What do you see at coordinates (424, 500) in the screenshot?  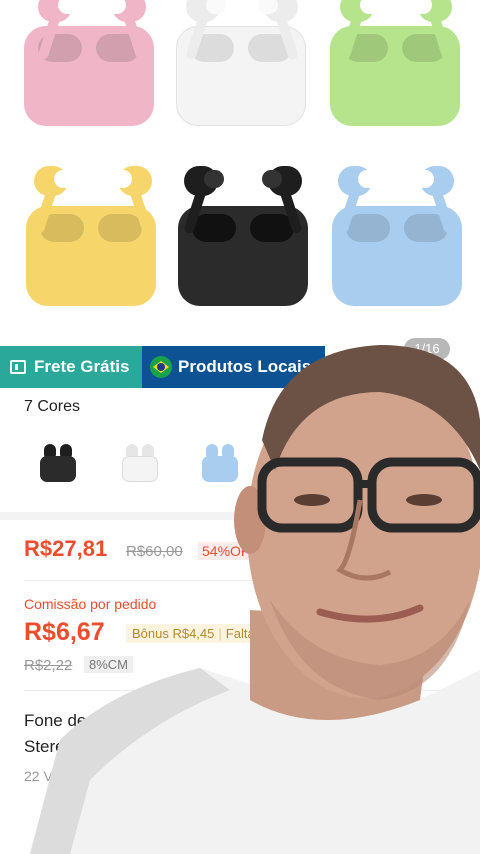 I see `presenter-eye-right` at bounding box center [424, 500].